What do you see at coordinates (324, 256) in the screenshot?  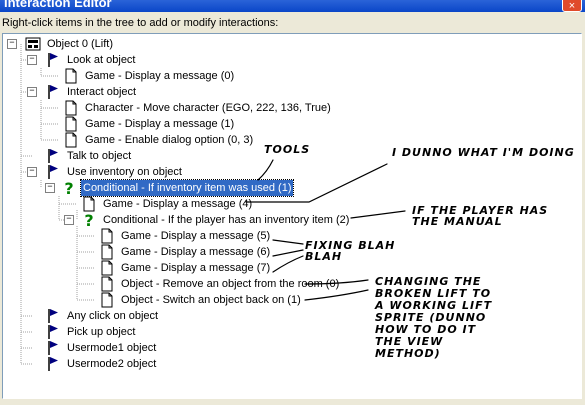 I see `annotation-blah-line2: blah` at bounding box center [324, 256].